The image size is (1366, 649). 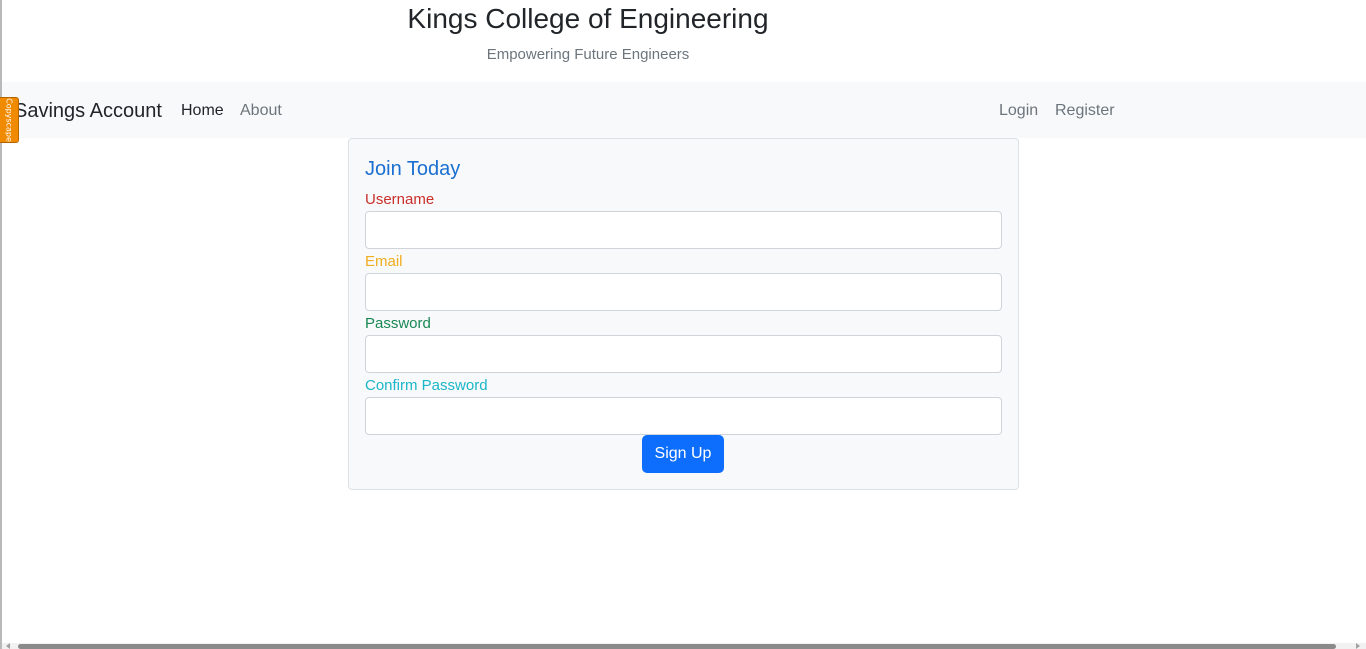 I want to click on form-title: Join Today, so click(x=413, y=169).